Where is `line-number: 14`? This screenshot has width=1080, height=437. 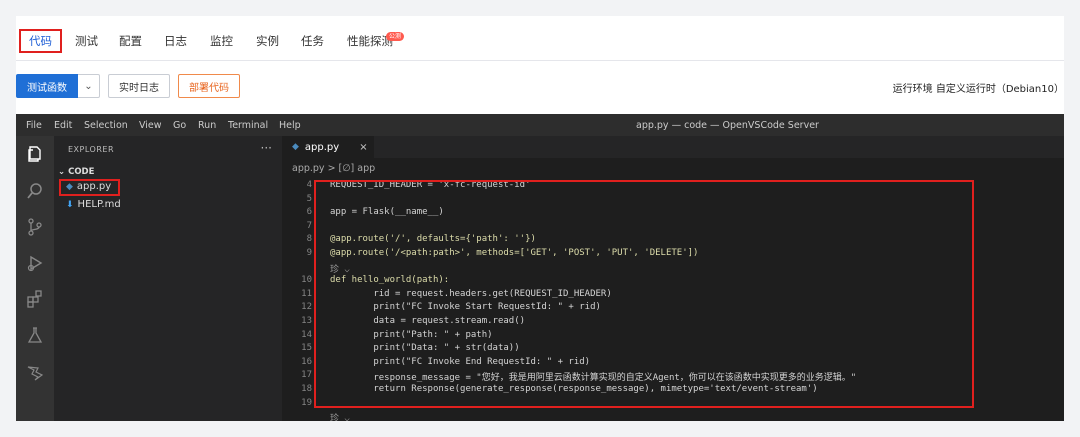 line-number: 14 is located at coordinates (306, 334).